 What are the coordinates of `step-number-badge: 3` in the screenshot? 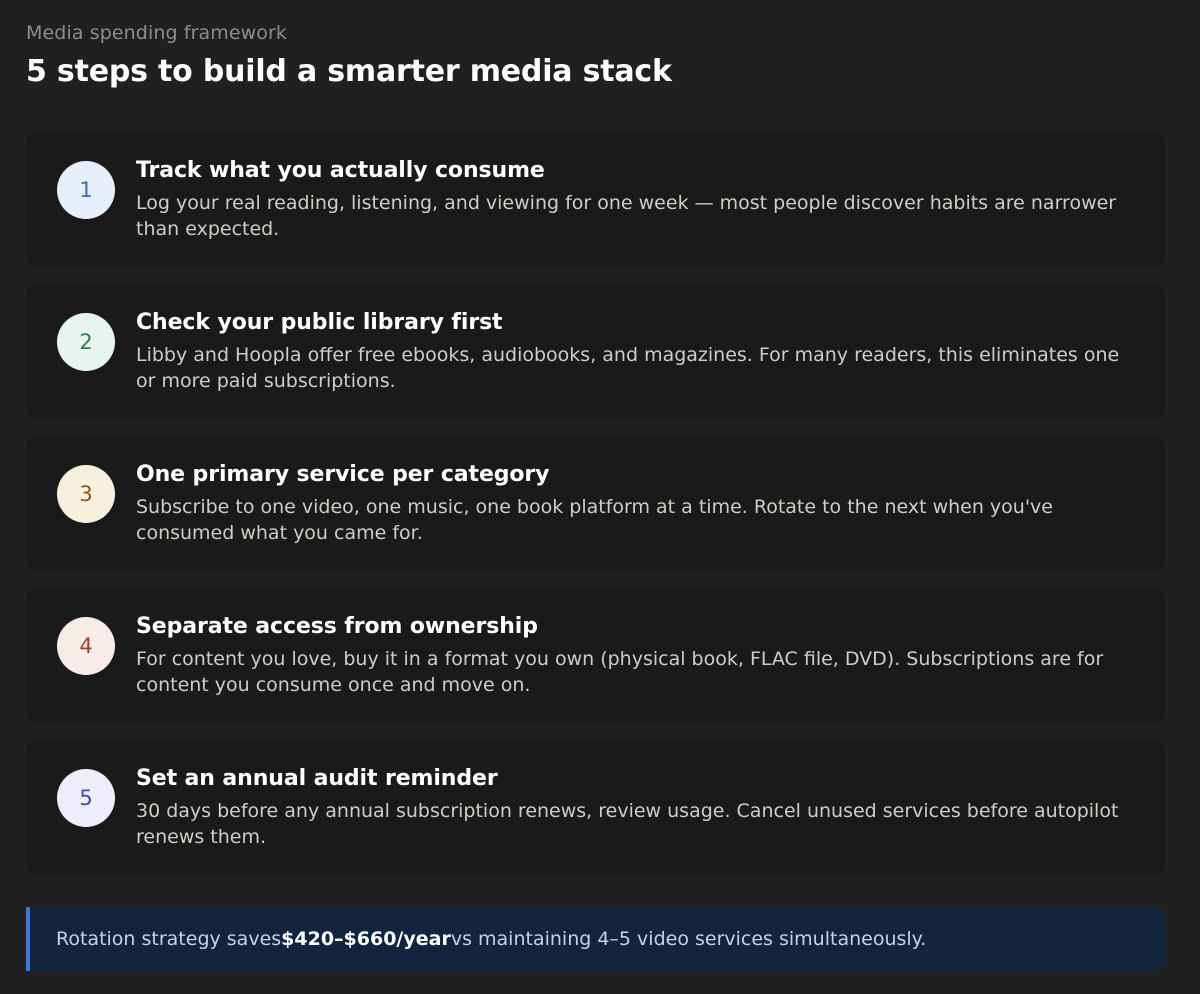 It's located at (86, 494).